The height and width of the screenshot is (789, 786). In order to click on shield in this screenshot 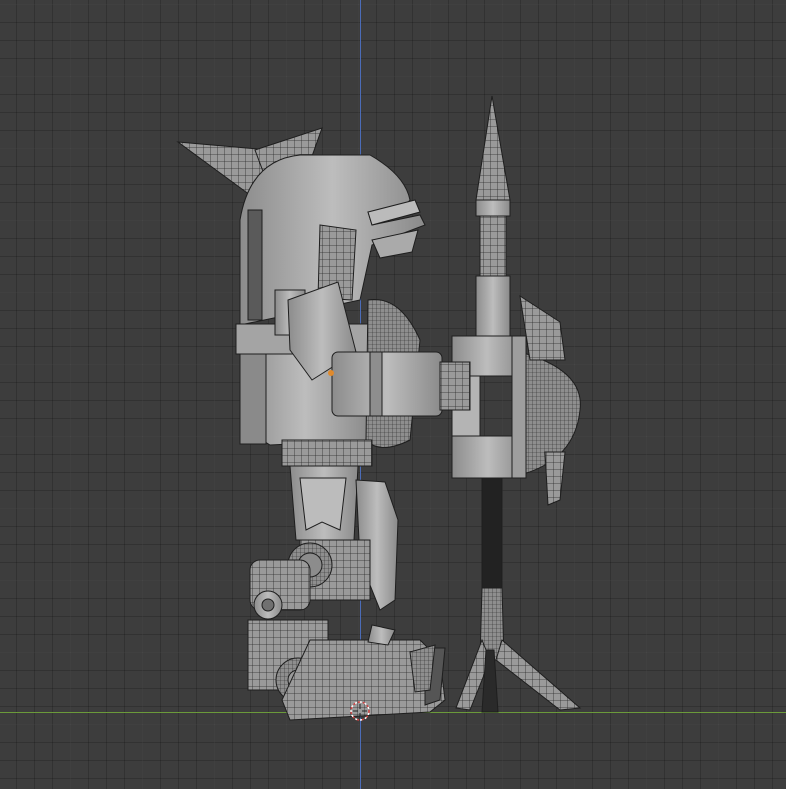, I will do `click(516, 400)`.